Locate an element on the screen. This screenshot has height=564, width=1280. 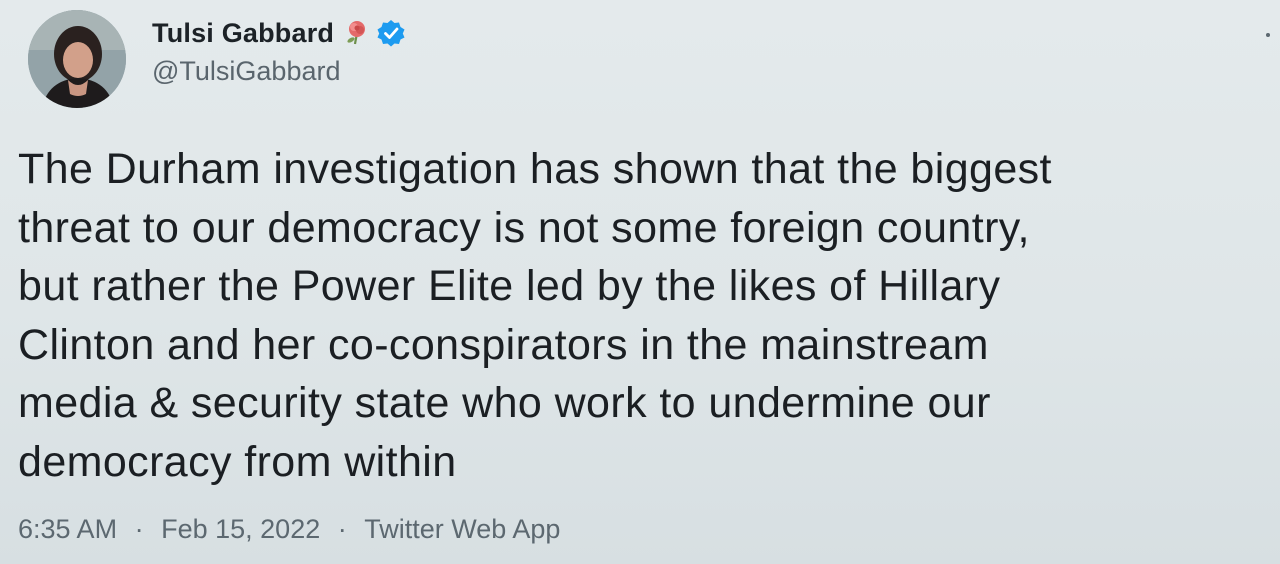
avatar-photo is located at coordinates (77, 59).